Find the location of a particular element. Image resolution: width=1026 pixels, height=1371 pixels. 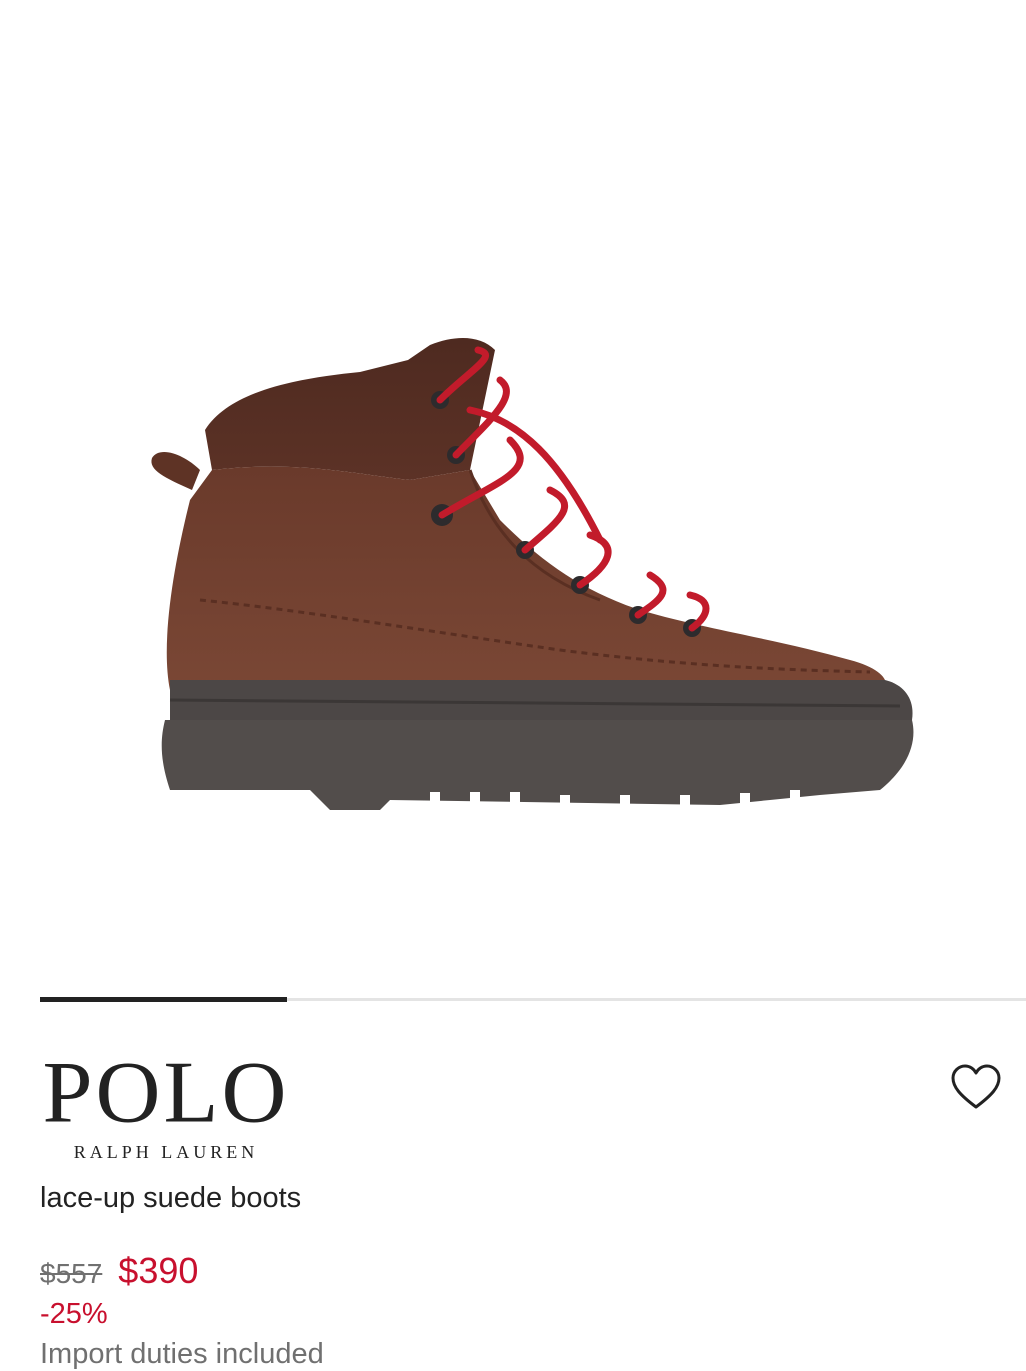

brand-logo: POLO RALPH LAUREN is located at coordinates (166, 1105).